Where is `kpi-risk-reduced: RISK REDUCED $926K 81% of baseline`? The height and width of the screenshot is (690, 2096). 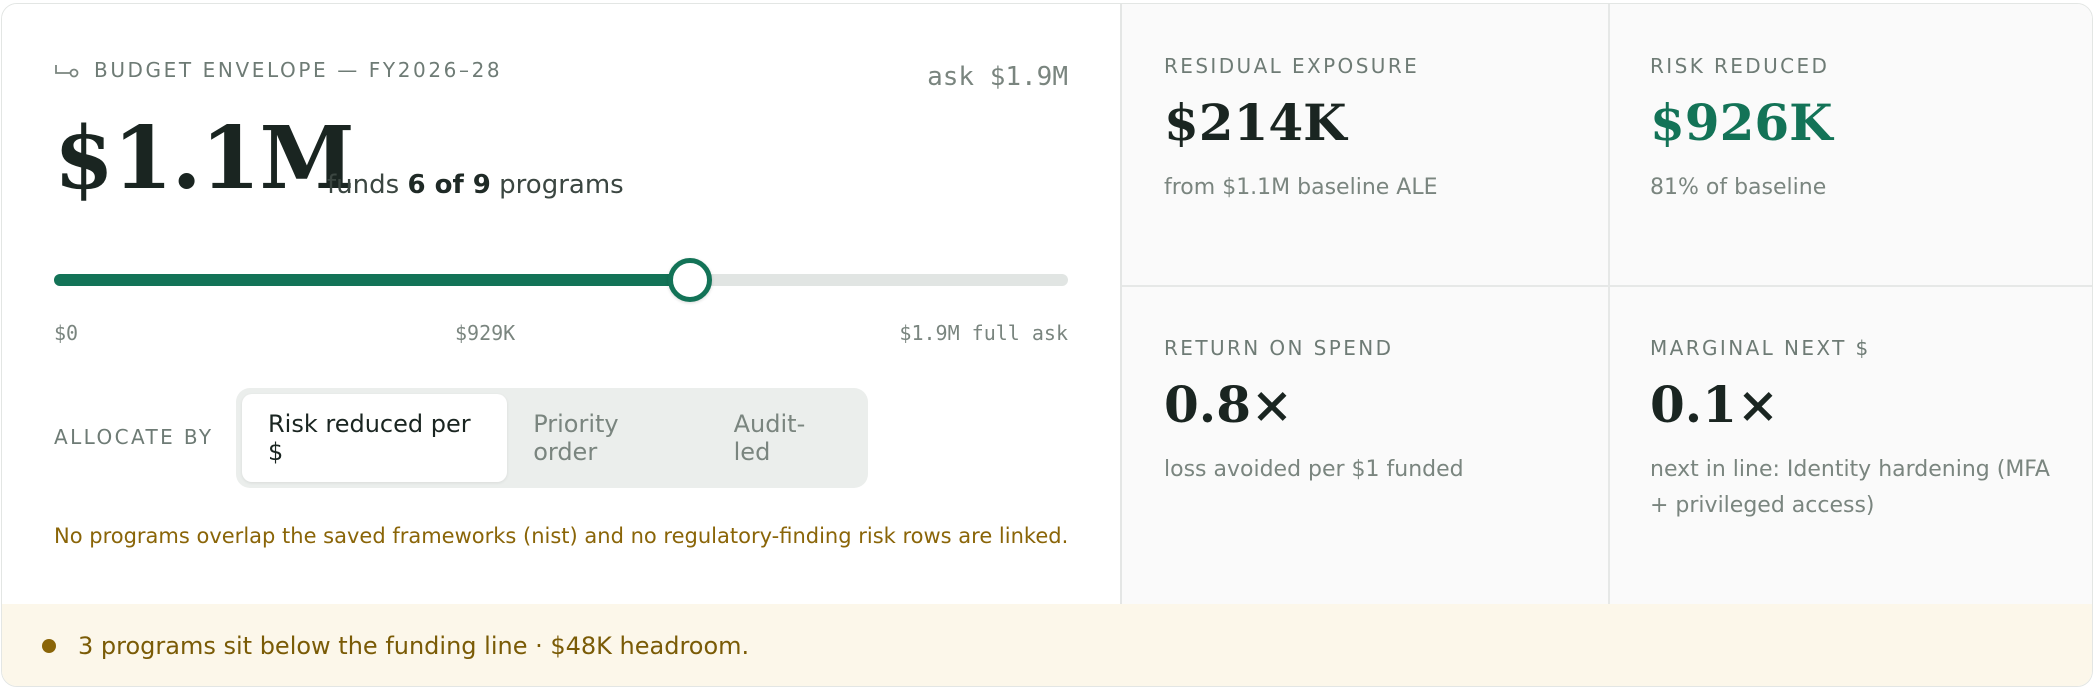
kpi-risk-reduced: RISK REDUCED $926K 81% of baseline is located at coordinates (1860, 130).